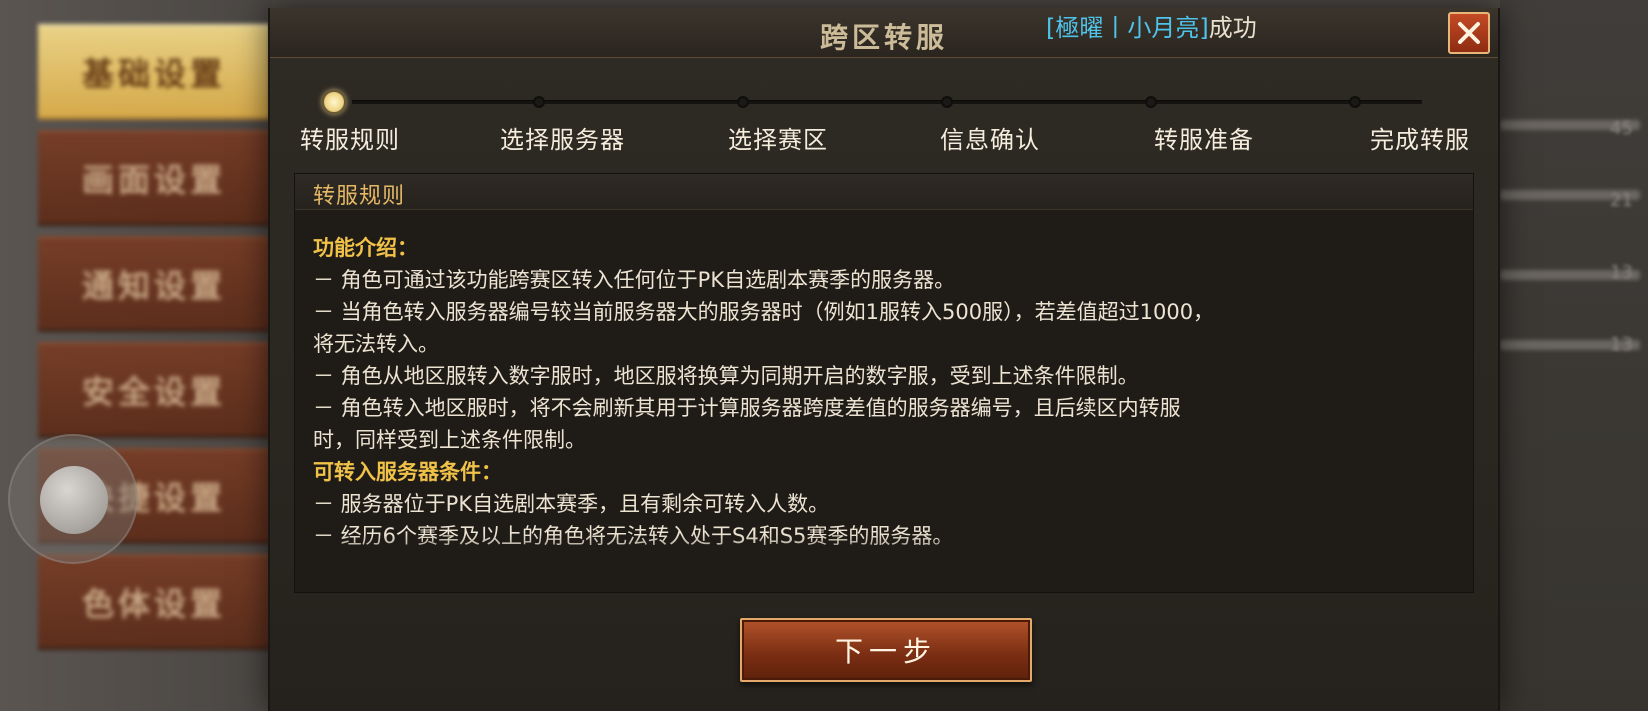 The width and height of the screenshot is (1648, 711). What do you see at coordinates (1574, 355) in the screenshot?
I see `background-right-panel` at bounding box center [1574, 355].